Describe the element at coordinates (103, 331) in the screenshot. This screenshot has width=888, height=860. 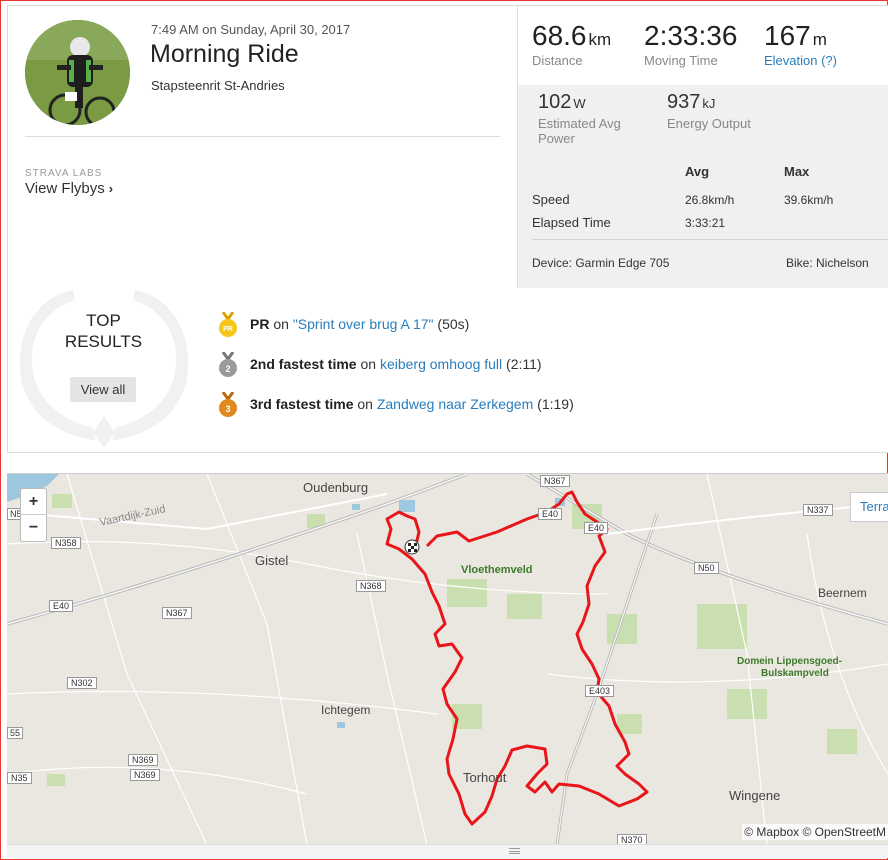
I see `top-results-title: TOP RESULTS` at that location.